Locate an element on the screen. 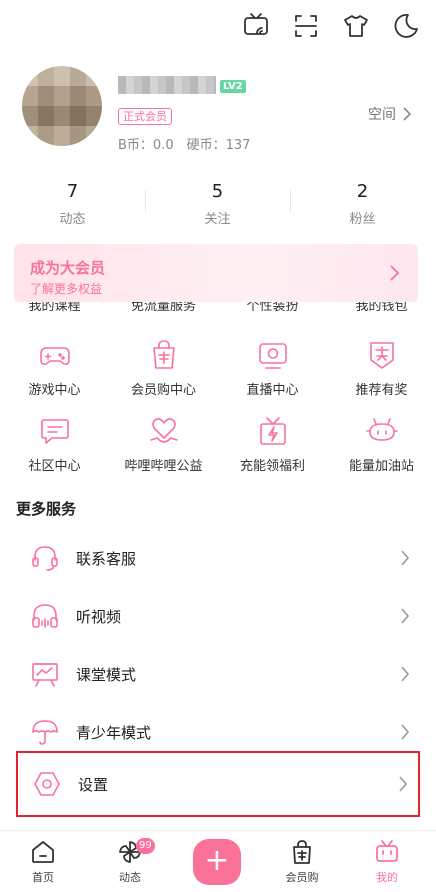  energy-station-icon is located at coordinates (381, 429).